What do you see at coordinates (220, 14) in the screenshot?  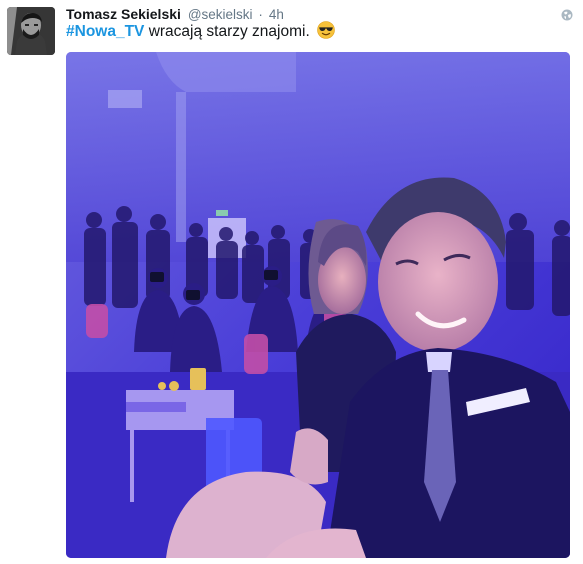 I see `author-screen-name: @sekielski` at bounding box center [220, 14].